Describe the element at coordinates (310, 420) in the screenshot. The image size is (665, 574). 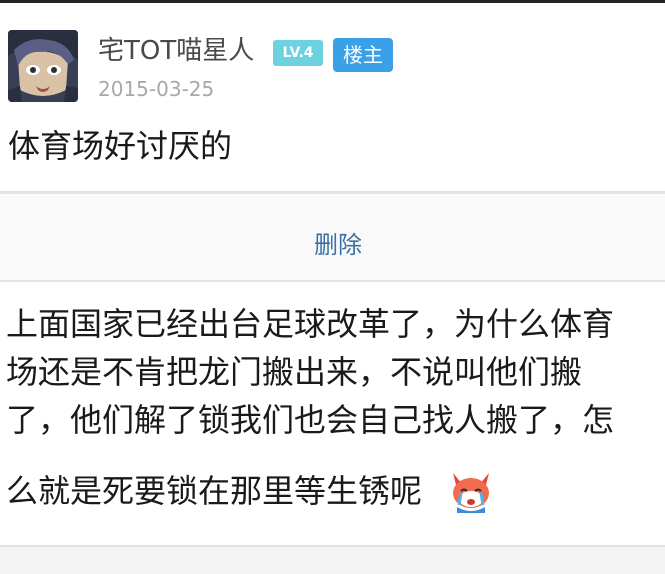
I see `reply-line: 了，他们解了锁我们也会自己找人搬了，怎` at that location.